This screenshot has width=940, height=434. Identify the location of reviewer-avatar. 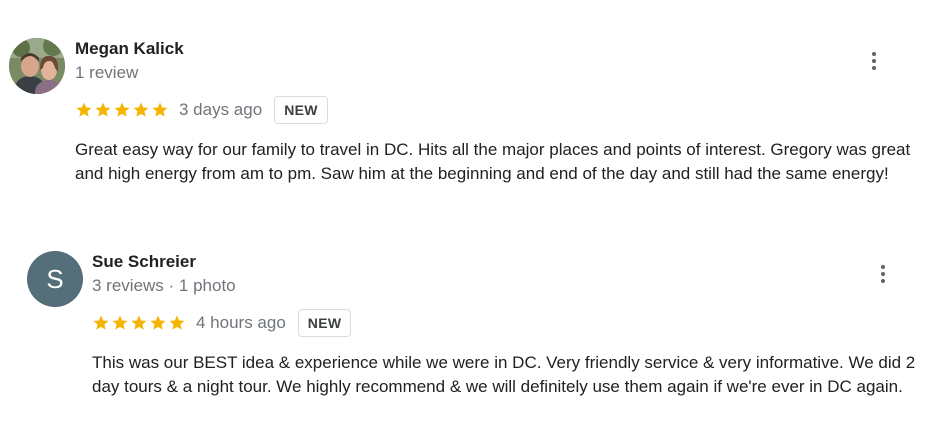
(37, 66).